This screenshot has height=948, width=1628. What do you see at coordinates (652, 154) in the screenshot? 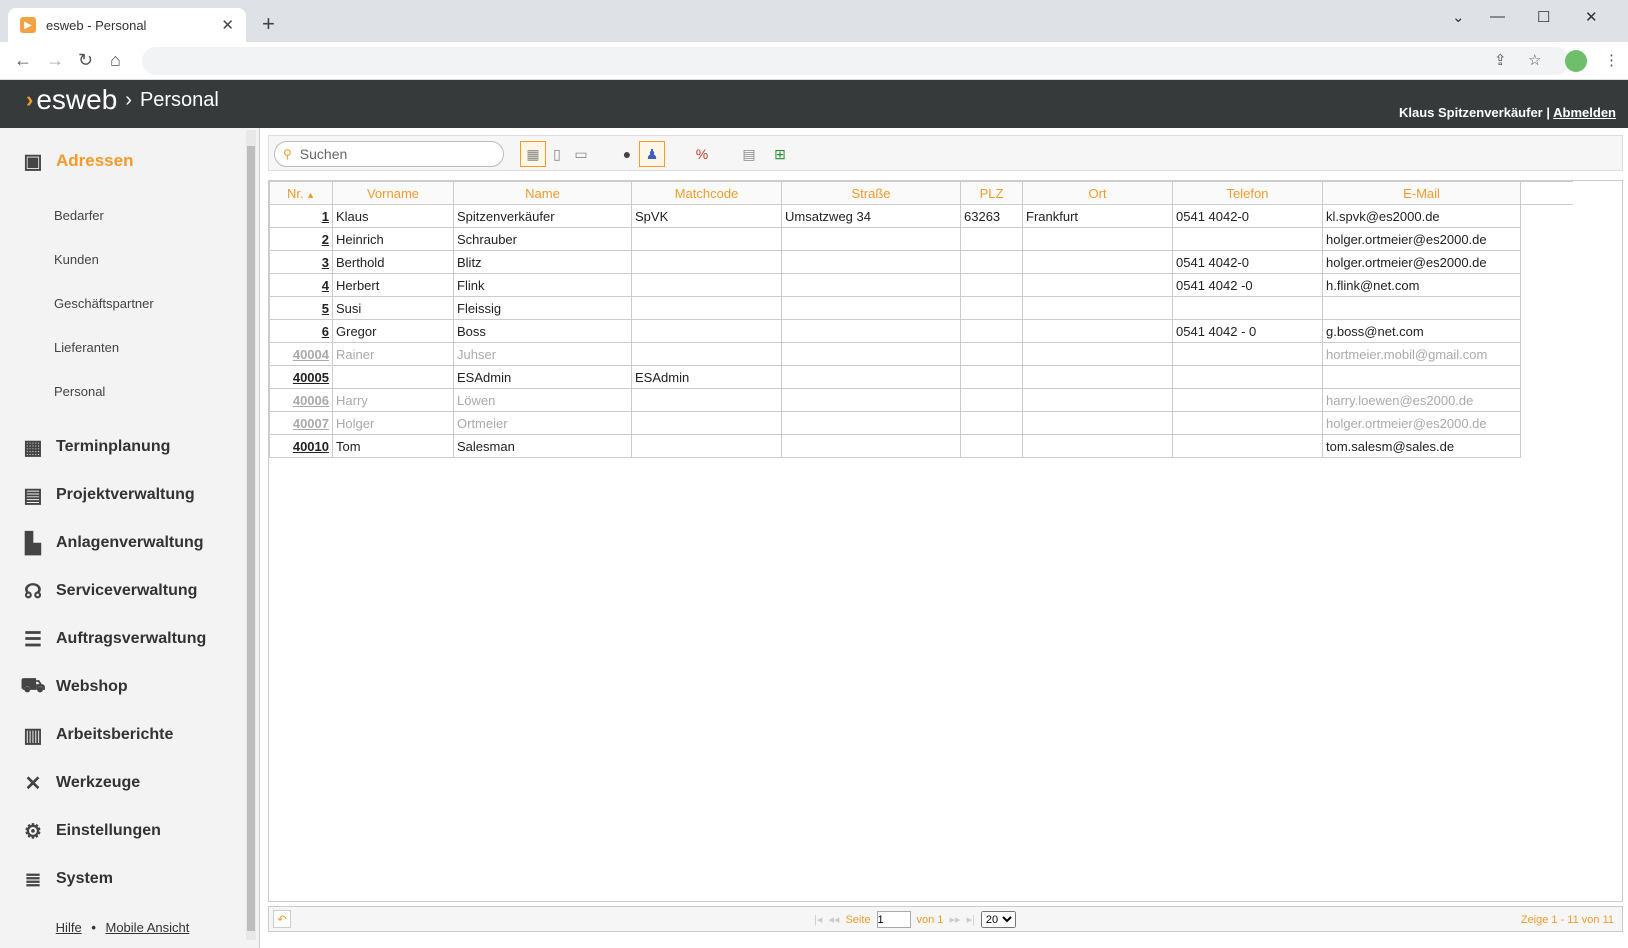
I see `filter-personal-button: ♟` at bounding box center [652, 154].